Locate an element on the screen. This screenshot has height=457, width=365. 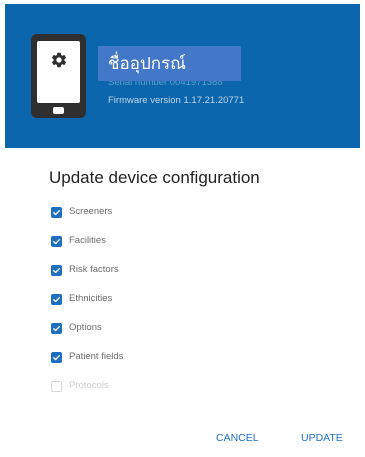
option-label: Facilities is located at coordinates (87, 240).